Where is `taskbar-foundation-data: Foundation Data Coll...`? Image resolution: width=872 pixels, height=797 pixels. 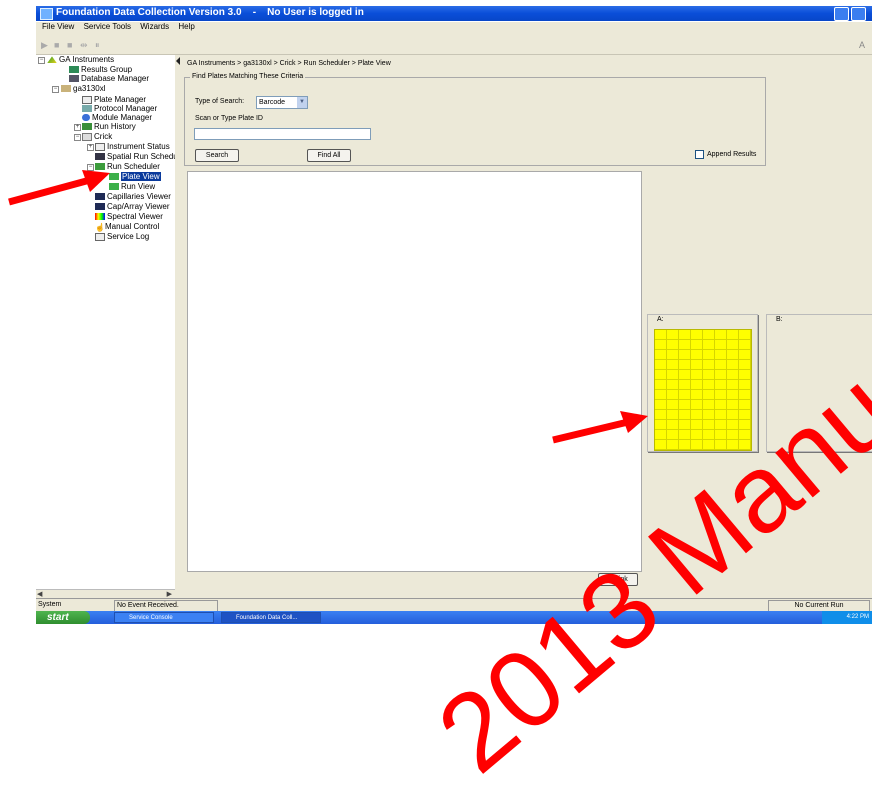 taskbar-foundation-data: Foundation Data Coll... is located at coordinates (271, 617).